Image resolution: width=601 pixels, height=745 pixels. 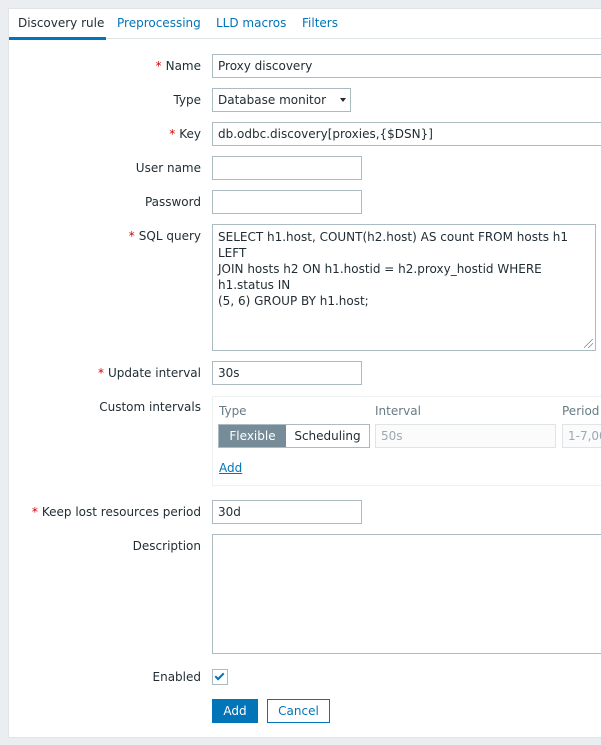 I want to click on col-interval-header: Interval, so click(x=398, y=411).